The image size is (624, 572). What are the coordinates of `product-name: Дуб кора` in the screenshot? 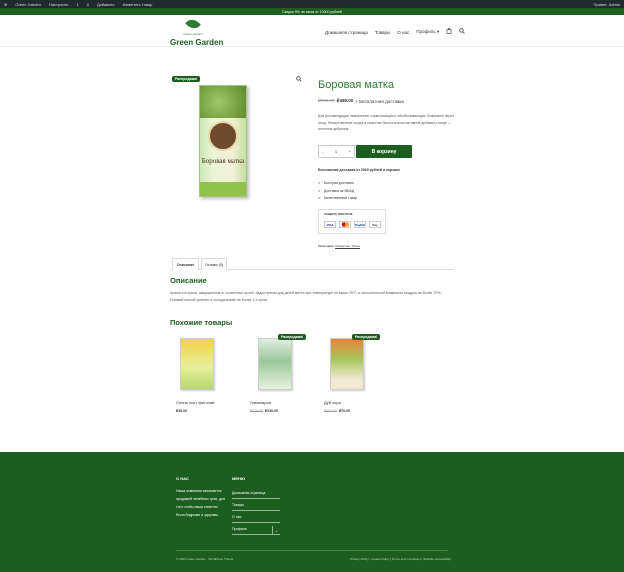 It's located at (332, 402).